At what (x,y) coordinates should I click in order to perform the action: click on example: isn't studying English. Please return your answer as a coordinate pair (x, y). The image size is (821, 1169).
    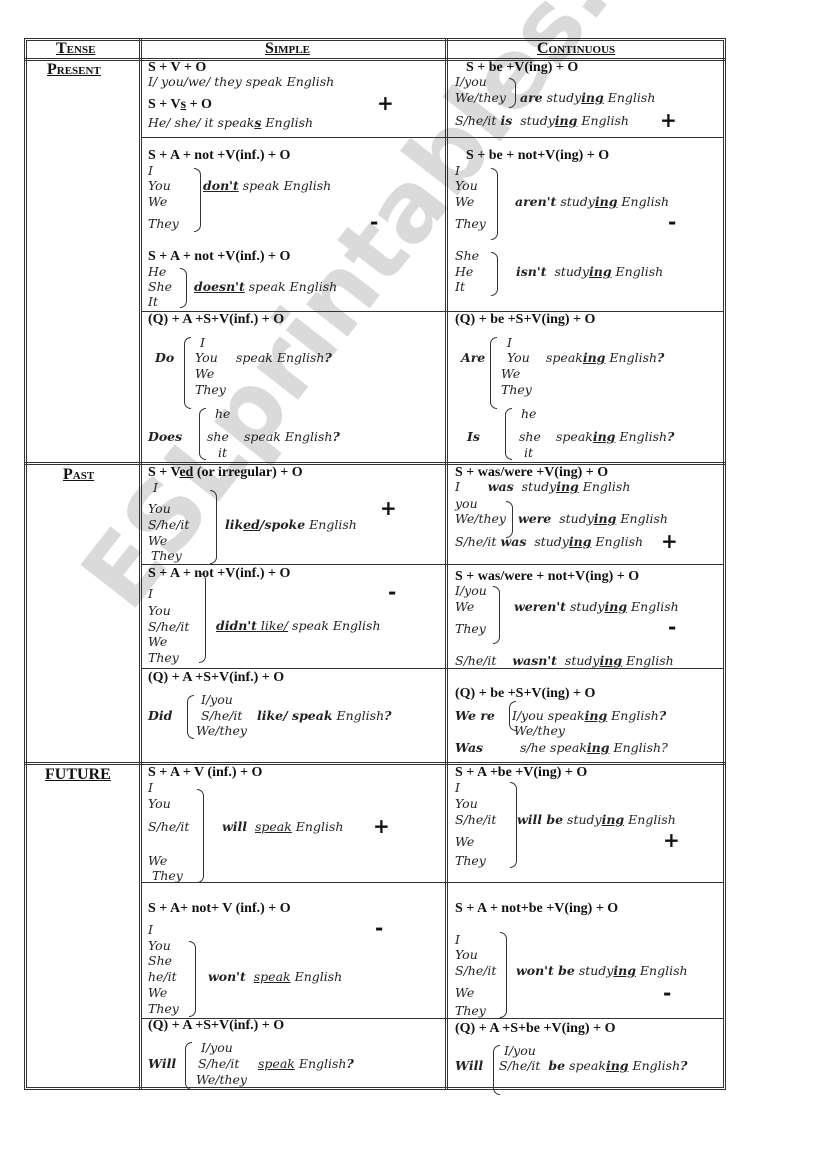
    Looking at the image, I should click on (590, 271).